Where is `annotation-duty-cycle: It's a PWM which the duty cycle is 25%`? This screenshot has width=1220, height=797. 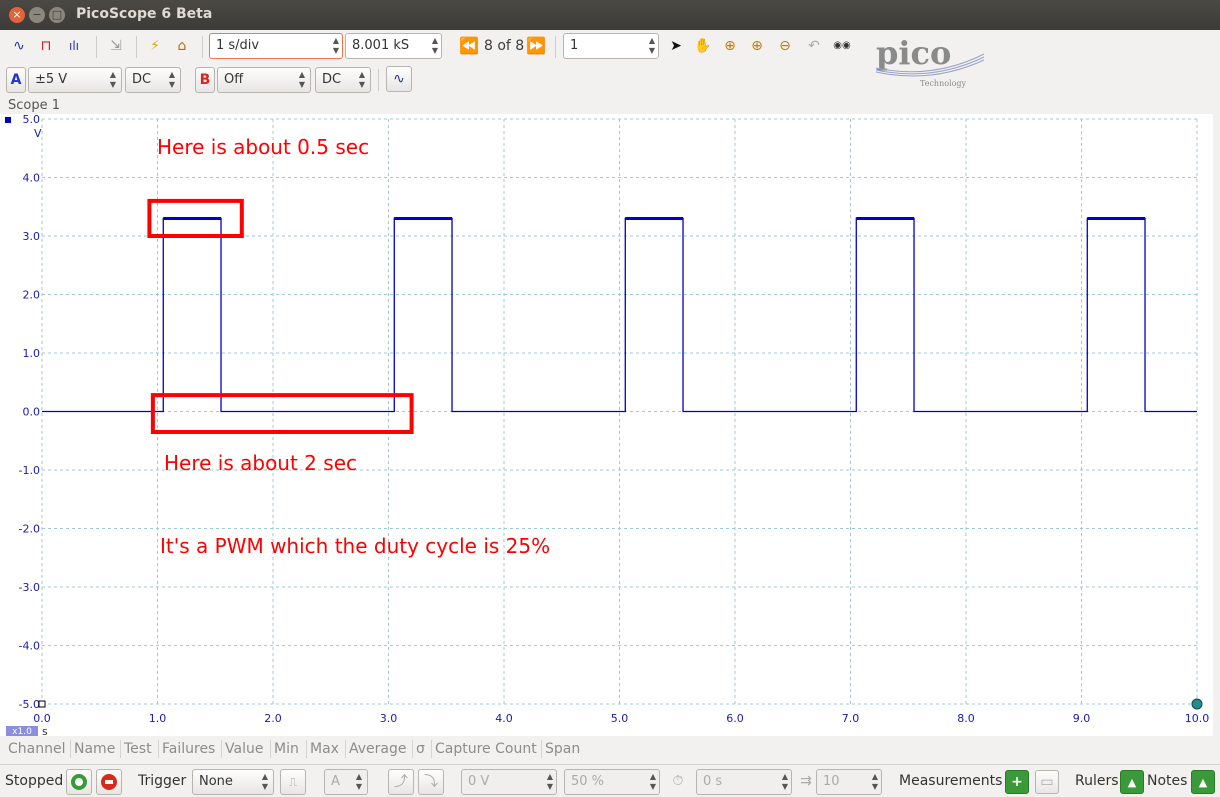
annotation-duty-cycle: It's a PWM which the duty cycle is 25% is located at coordinates (355, 546).